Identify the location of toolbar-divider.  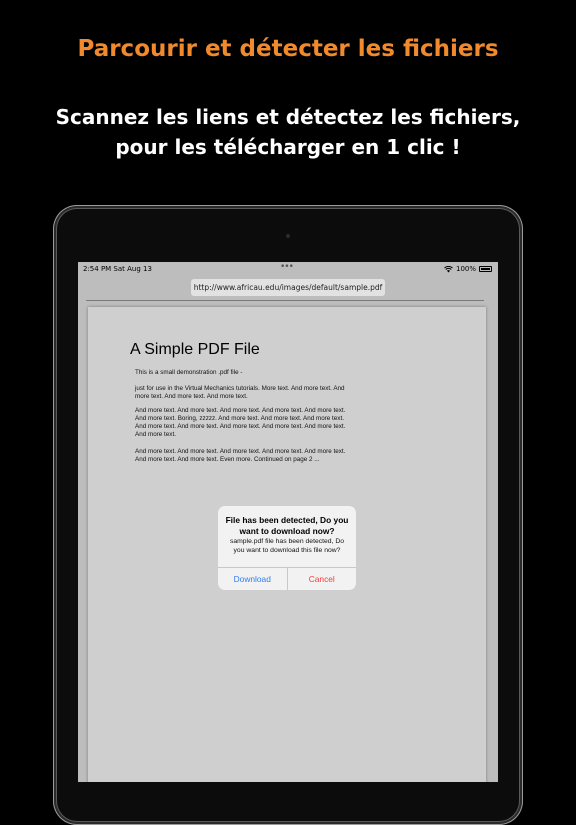
(285, 300).